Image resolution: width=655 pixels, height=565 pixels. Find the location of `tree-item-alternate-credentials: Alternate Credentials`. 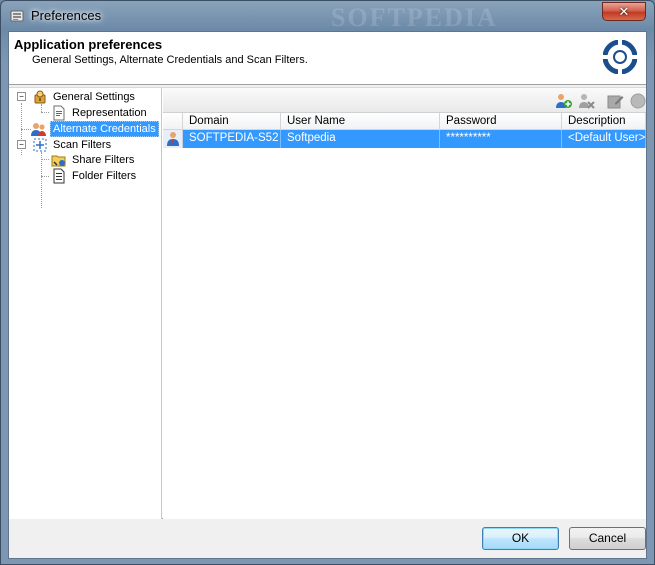

tree-item-alternate-credentials: Alternate Credentials is located at coordinates (95, 129).